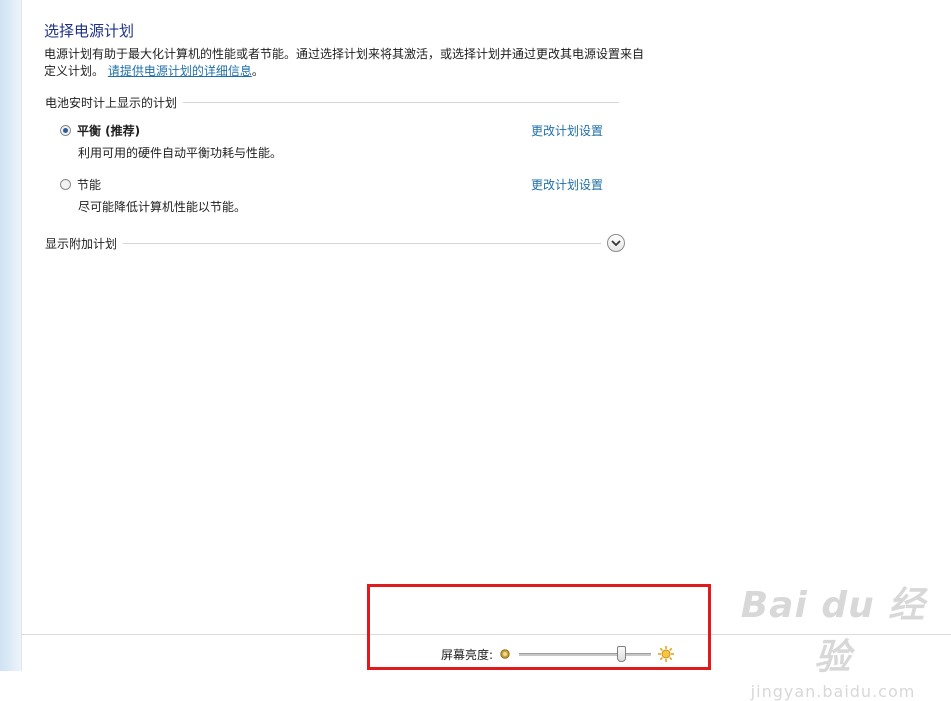  Describe the element at coordinates (180, 153) in the screenshot. I see `plan-balanced-description: 利用可用的硬件自动平衡功耗与性能。` at that location.